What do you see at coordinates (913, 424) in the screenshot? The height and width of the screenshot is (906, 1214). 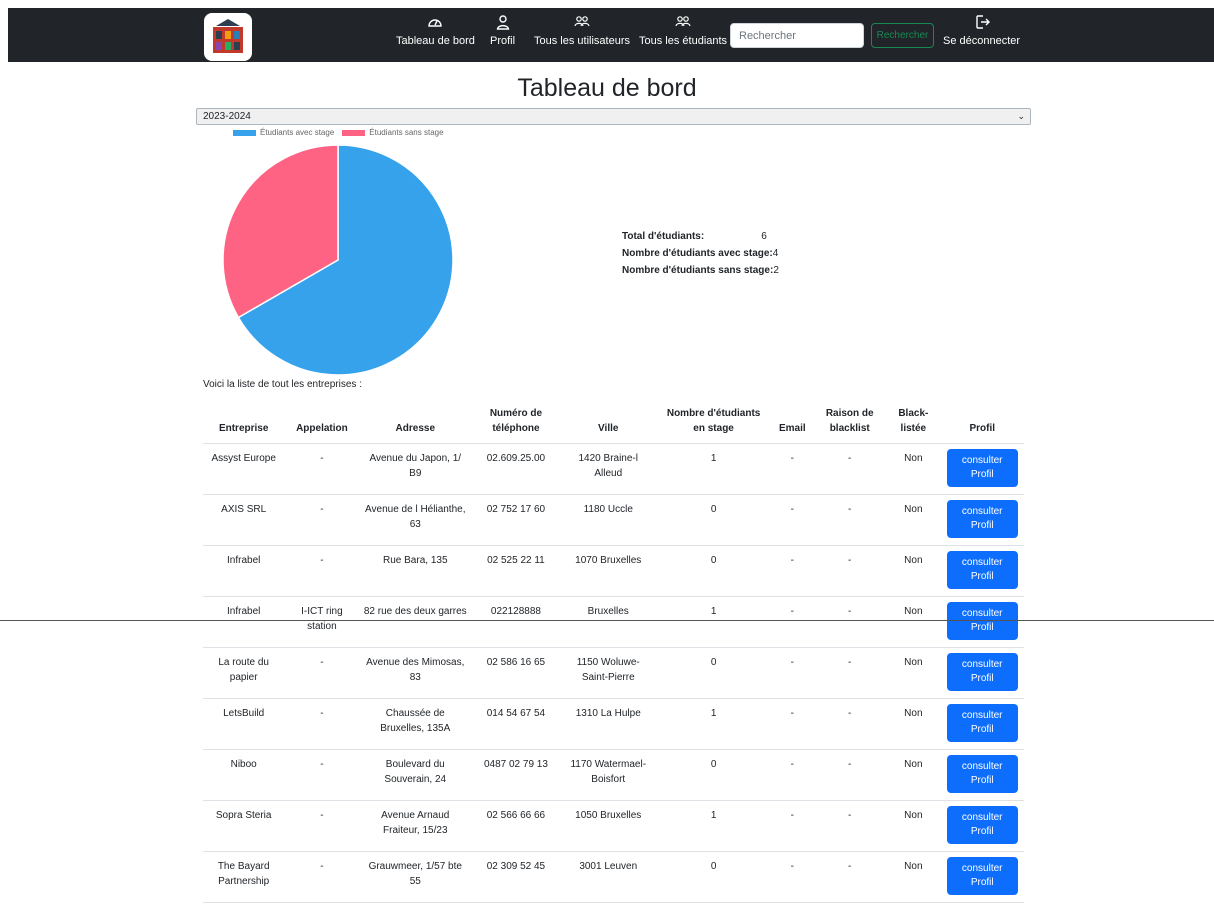 I see `col-blacklistee: Black-listée` at bounding box center [913, 424].